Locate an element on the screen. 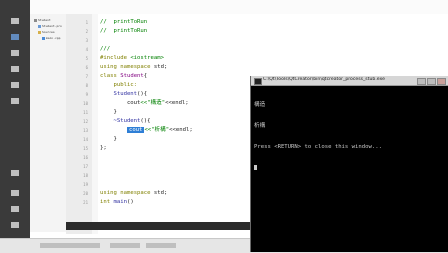 The image size is (448, 253). code-token: main is located at coordinates (120, 202).